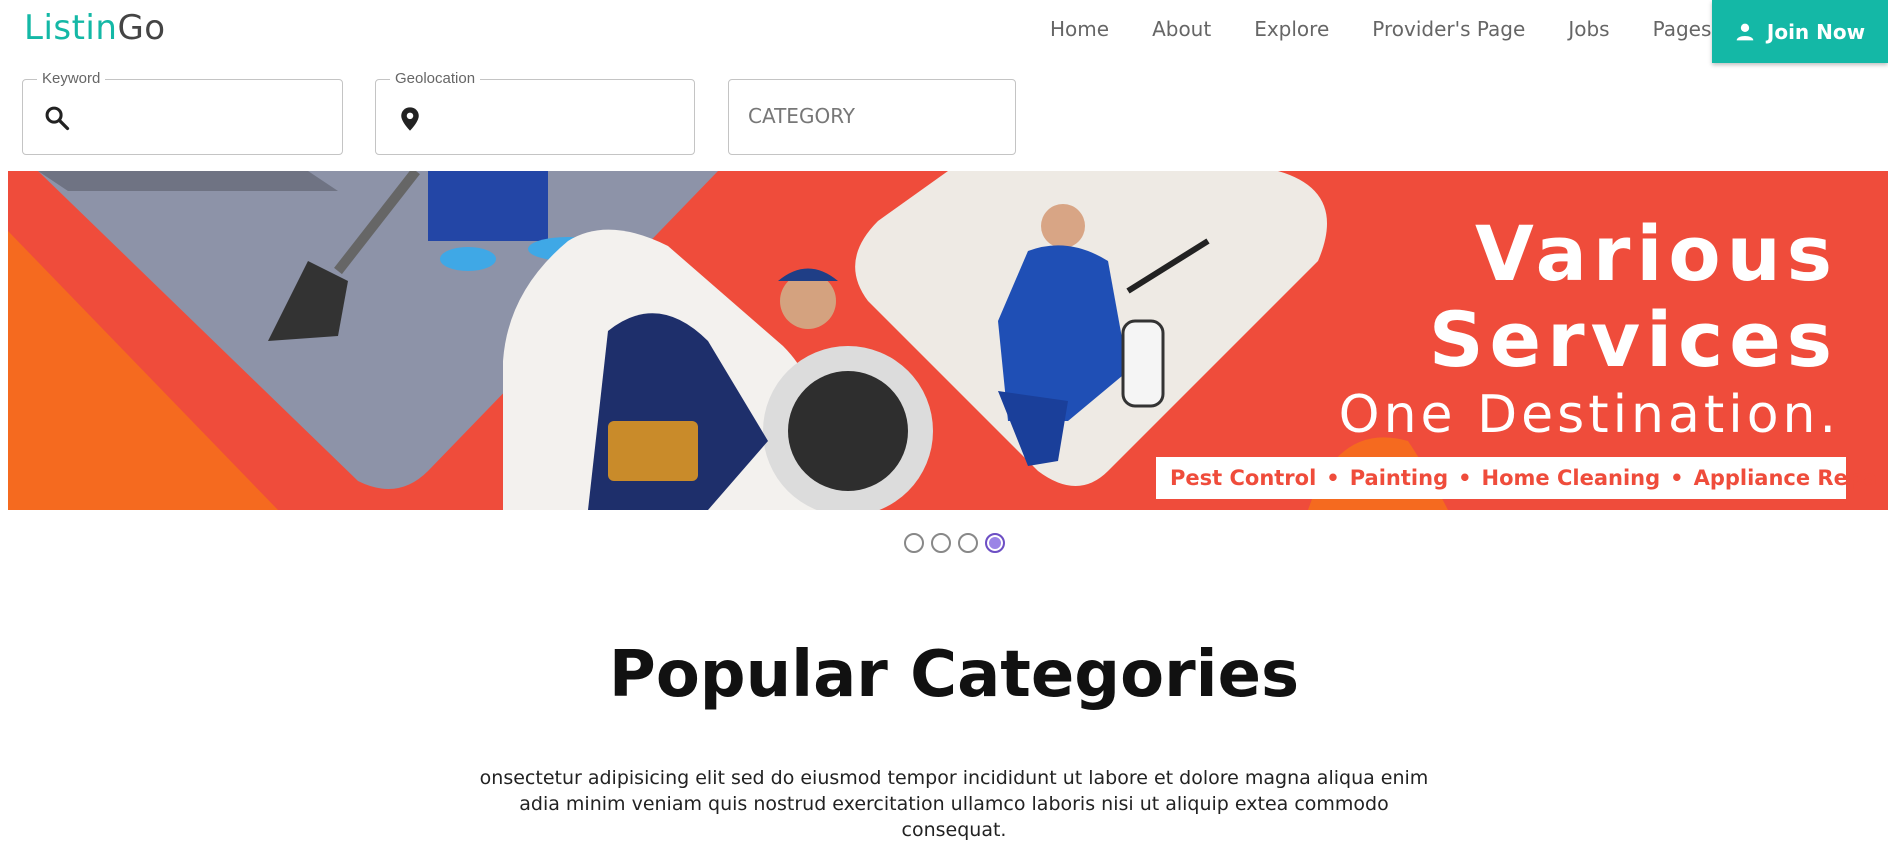  What do you see at coordinates (435, 78) in the screenshot?
I see `geolocation-label: Geolocation` at bounding box center [435, 78].